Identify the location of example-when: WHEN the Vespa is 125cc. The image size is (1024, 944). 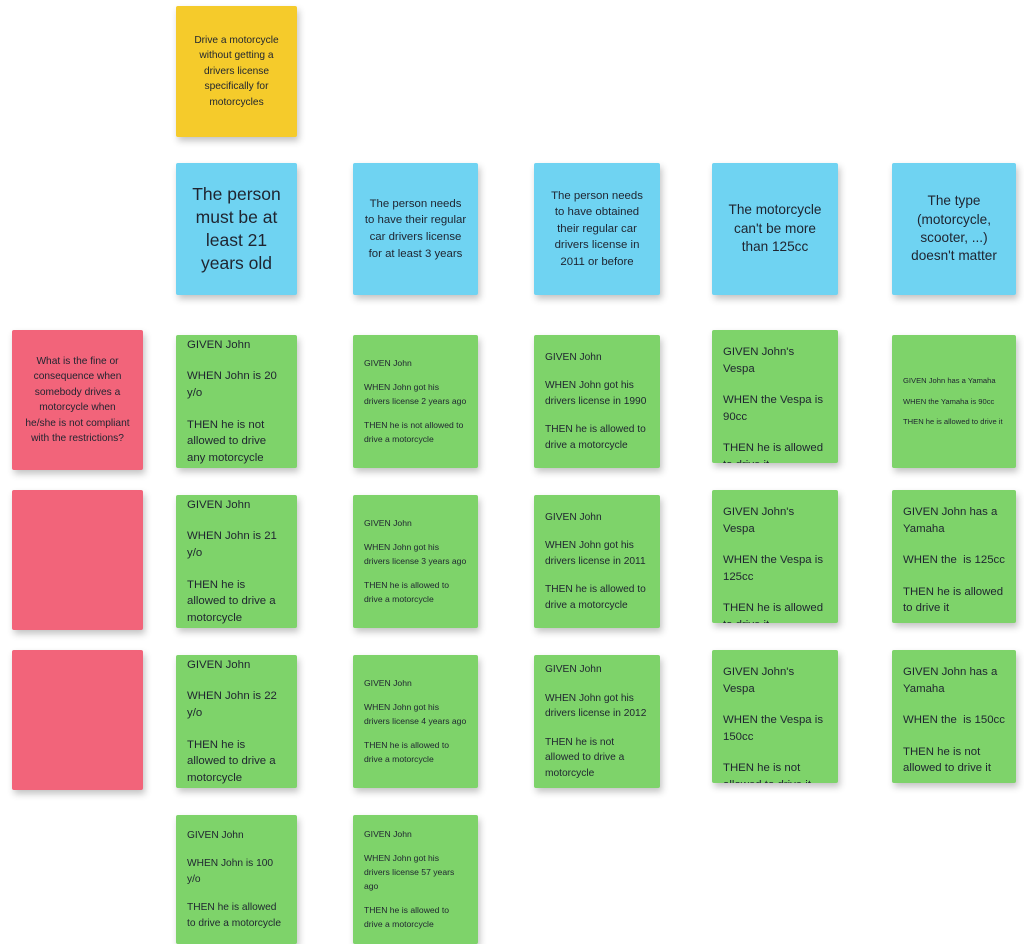
(775, 568).